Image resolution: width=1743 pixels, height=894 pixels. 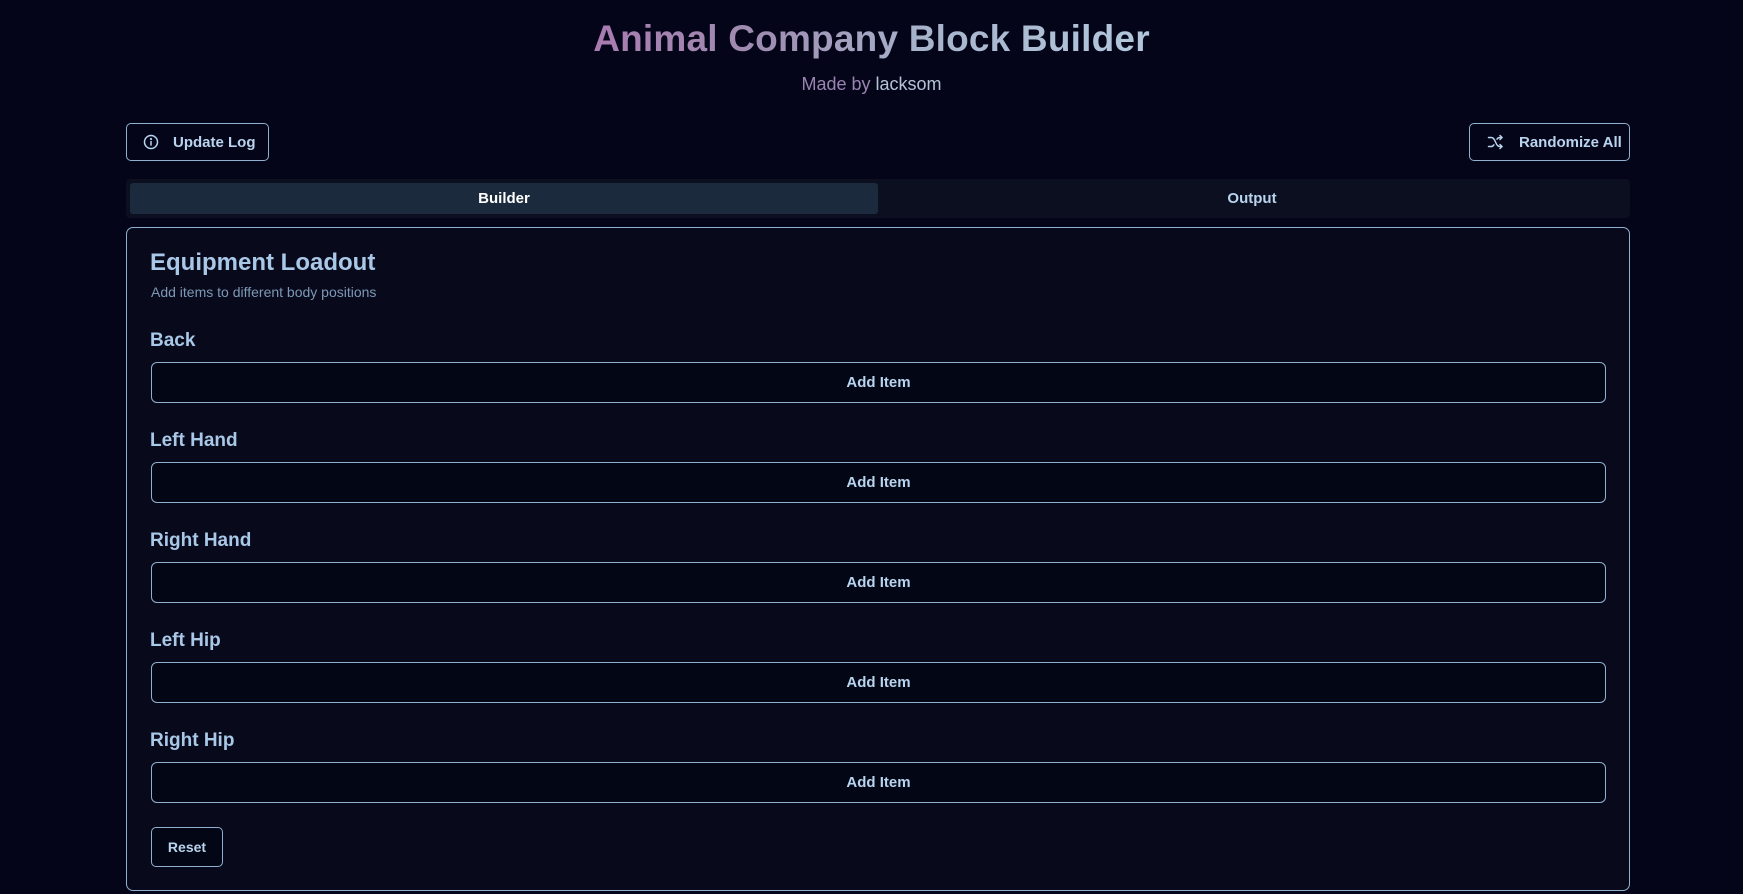 What do you see at coordinates (836, 84) in the screenshot?
I see `subtitle-prefix: Made by` at bounding box center [836, 84].